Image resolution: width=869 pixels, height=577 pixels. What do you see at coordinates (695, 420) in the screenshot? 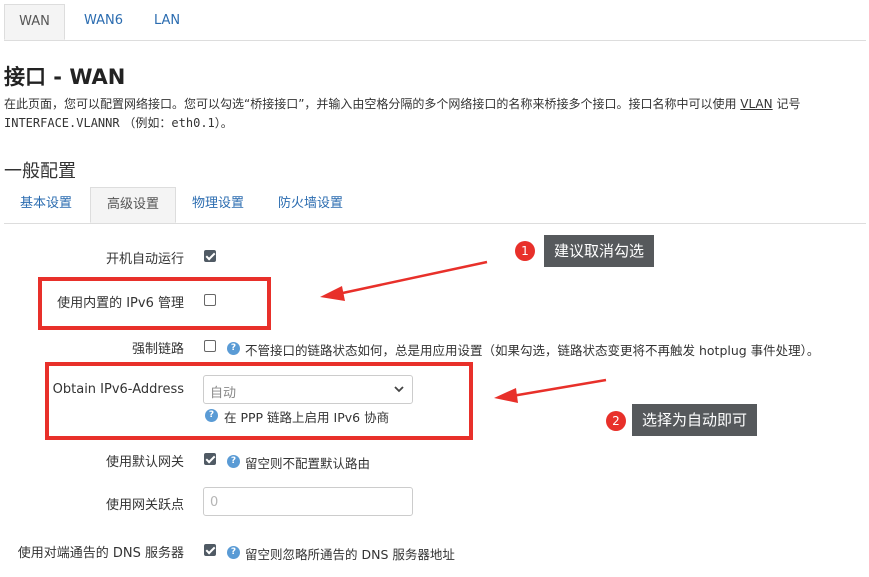
I see `annotation-callout-2: 选择为自动即可` at bounding box center [695, 420].